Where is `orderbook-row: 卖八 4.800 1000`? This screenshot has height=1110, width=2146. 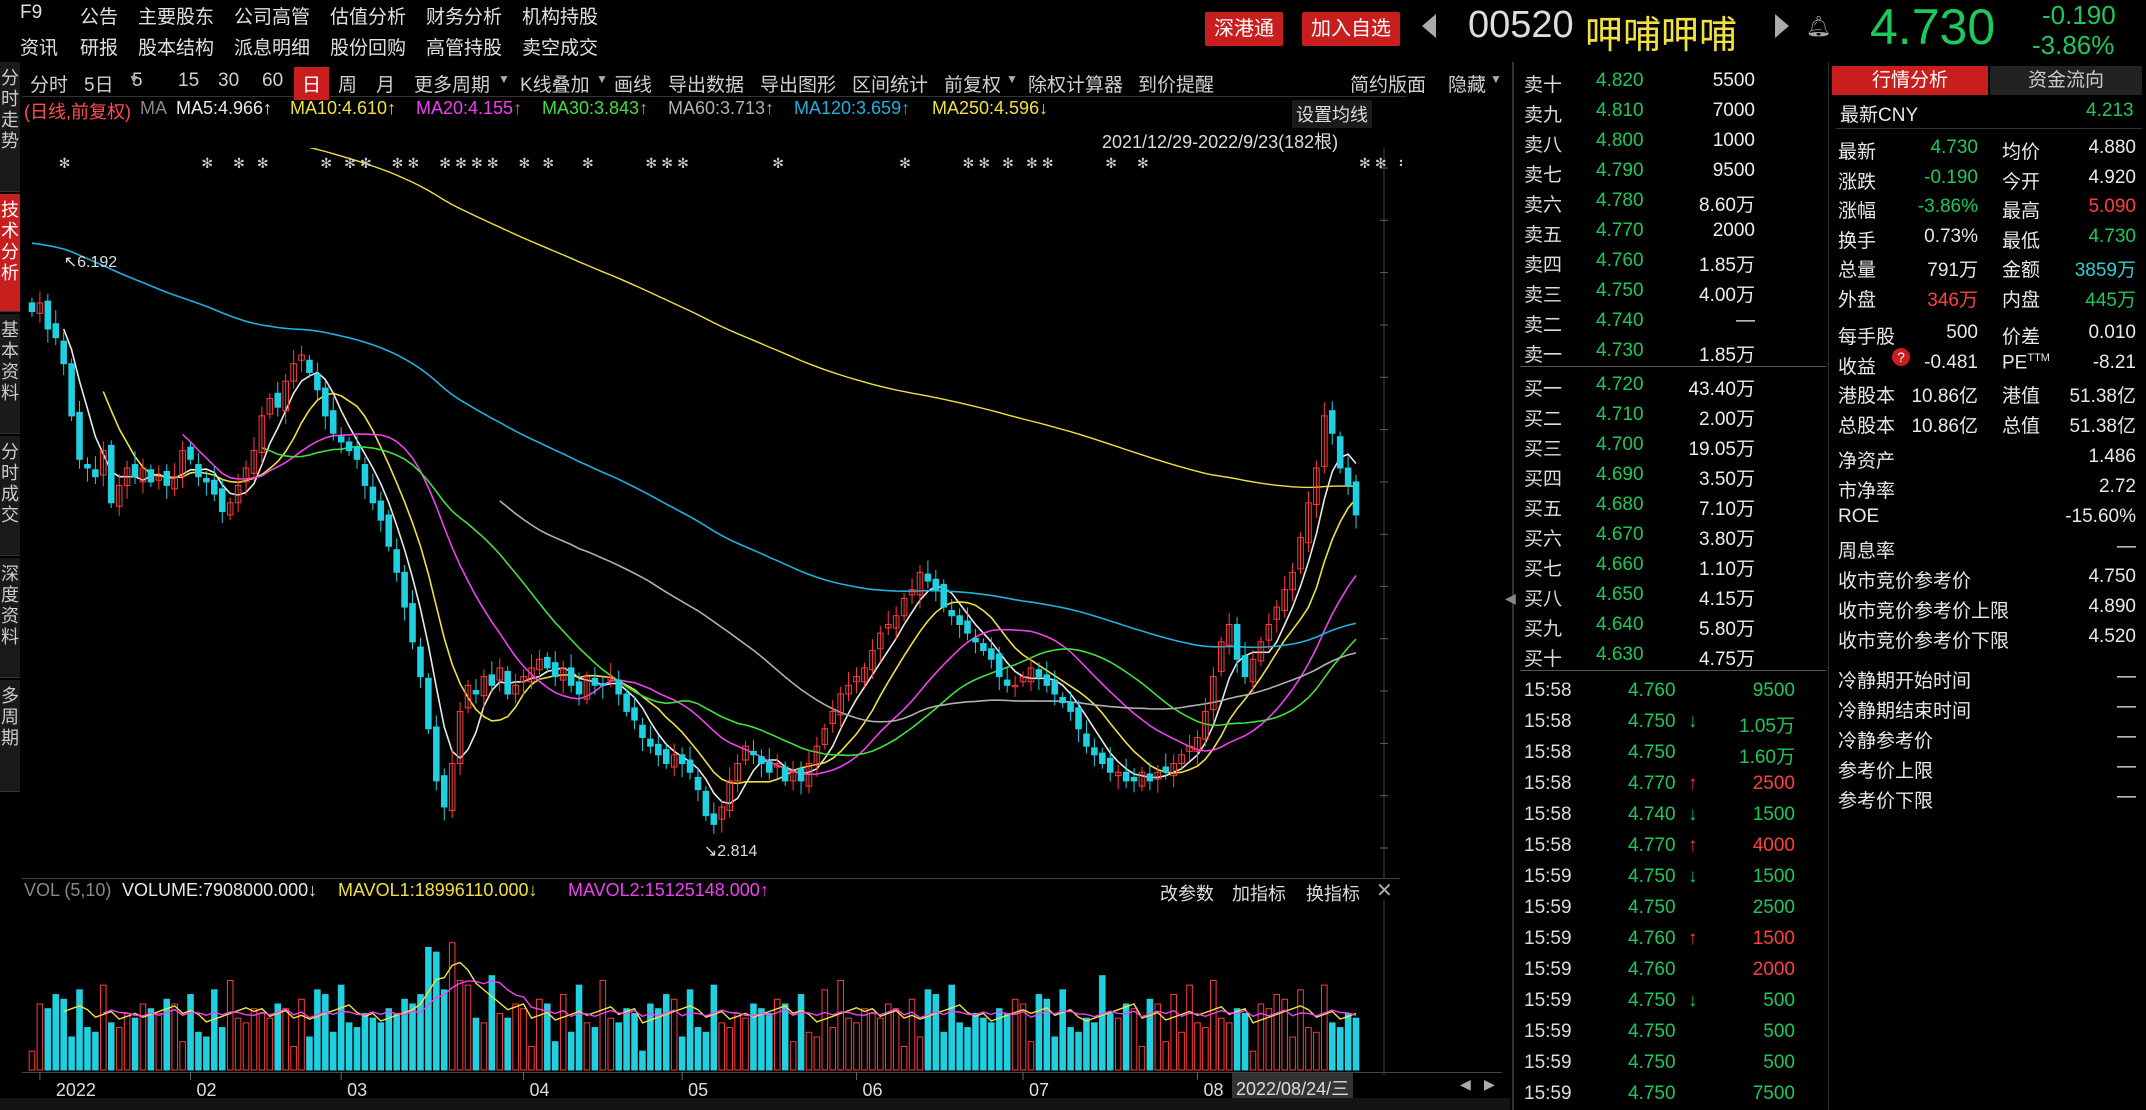
orderbook-row: 卖八 4.800 1000 is located at coordinates (1673, 141).